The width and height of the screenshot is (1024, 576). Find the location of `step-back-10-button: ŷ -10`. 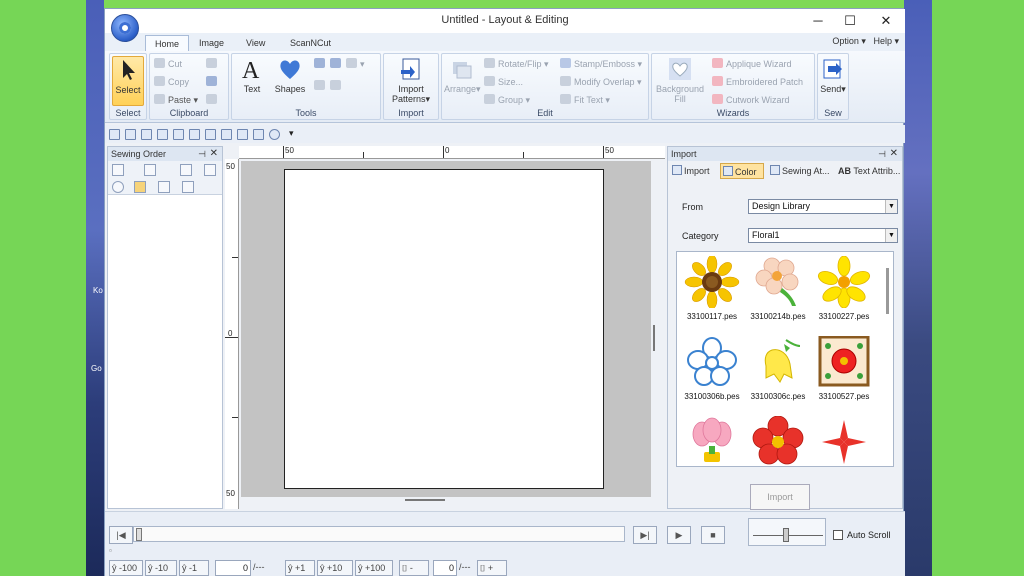

step-back-10-button: ŷ -10 is located at coordinates (161, 568).